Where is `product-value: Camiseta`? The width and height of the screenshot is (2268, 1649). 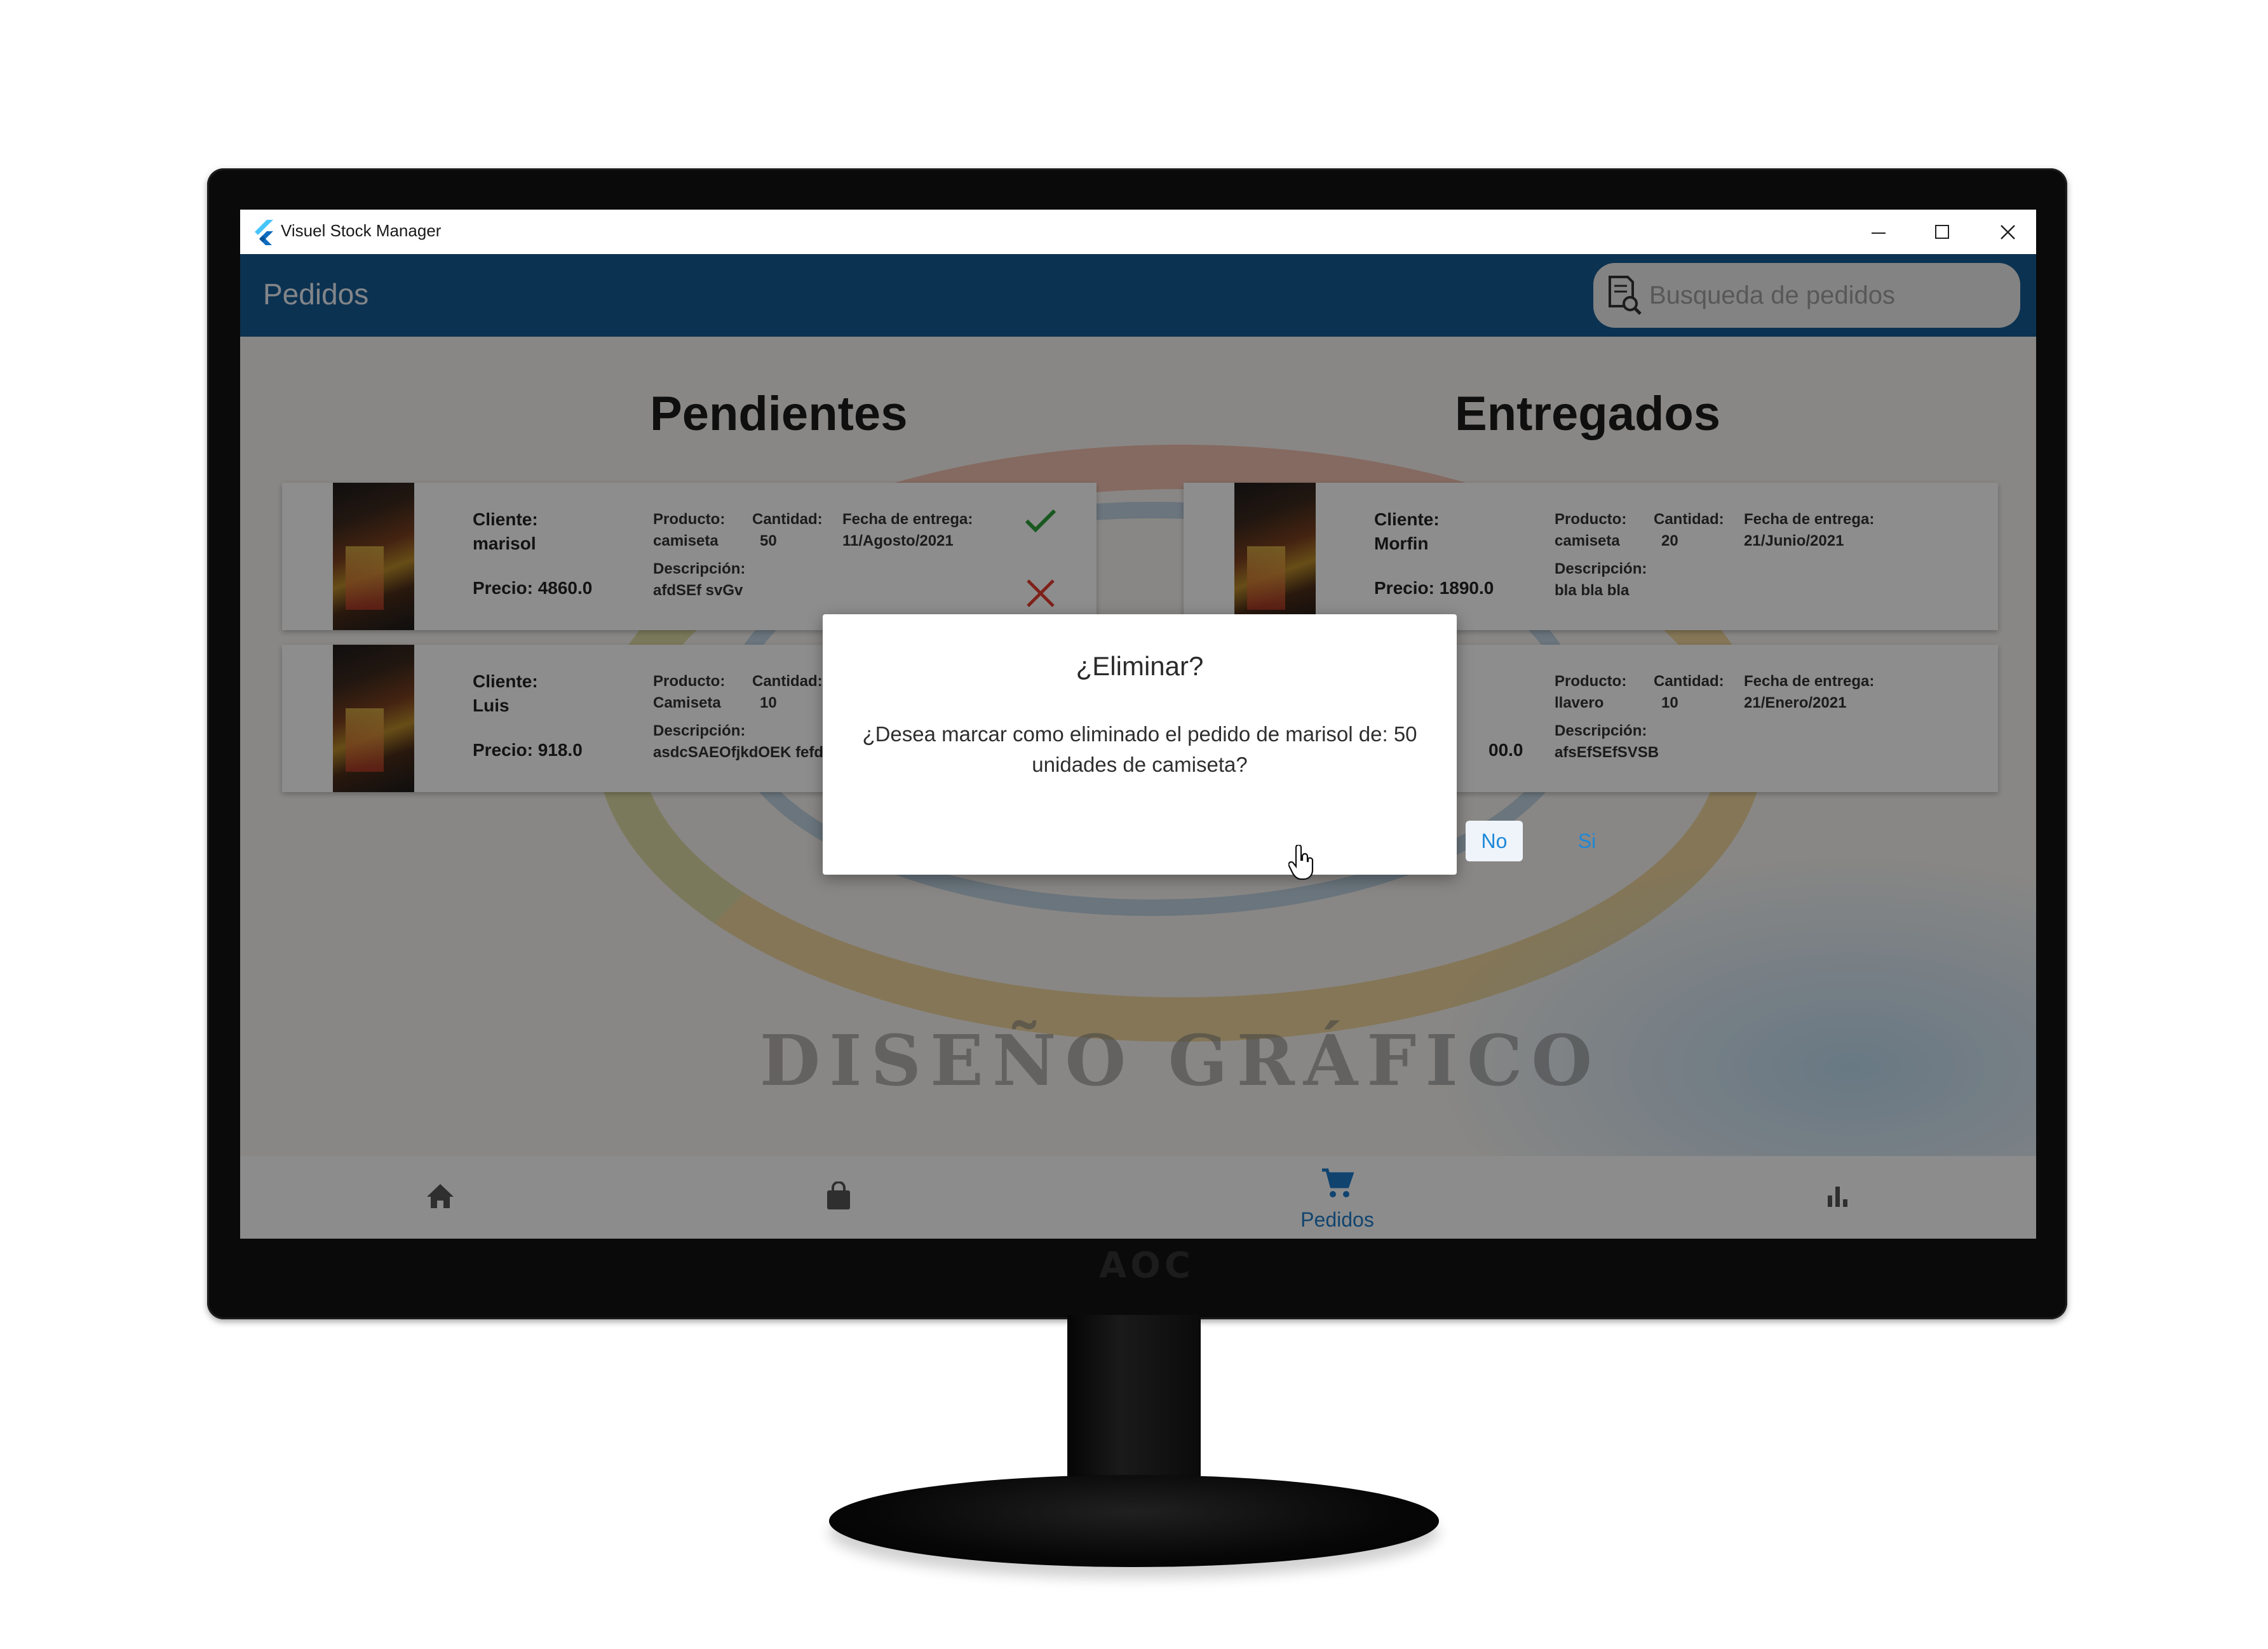
product-value: Camiseta is located at coordinates (687, 702).